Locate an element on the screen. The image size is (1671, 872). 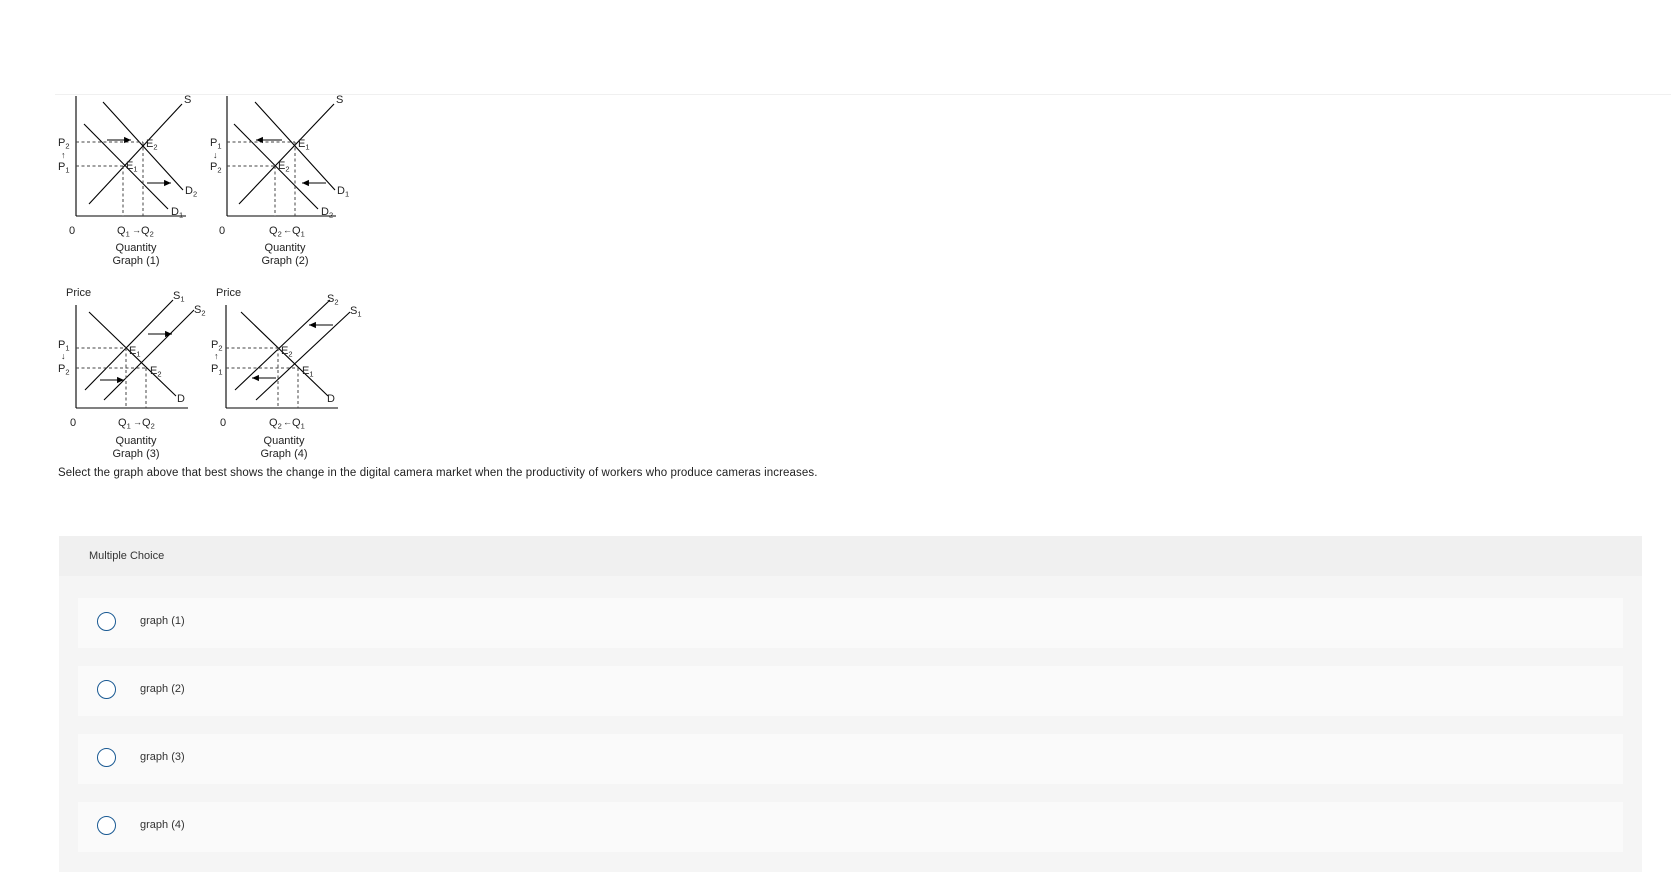
graph-4-axis-label: Quantity is located at coordinates (284, 441).